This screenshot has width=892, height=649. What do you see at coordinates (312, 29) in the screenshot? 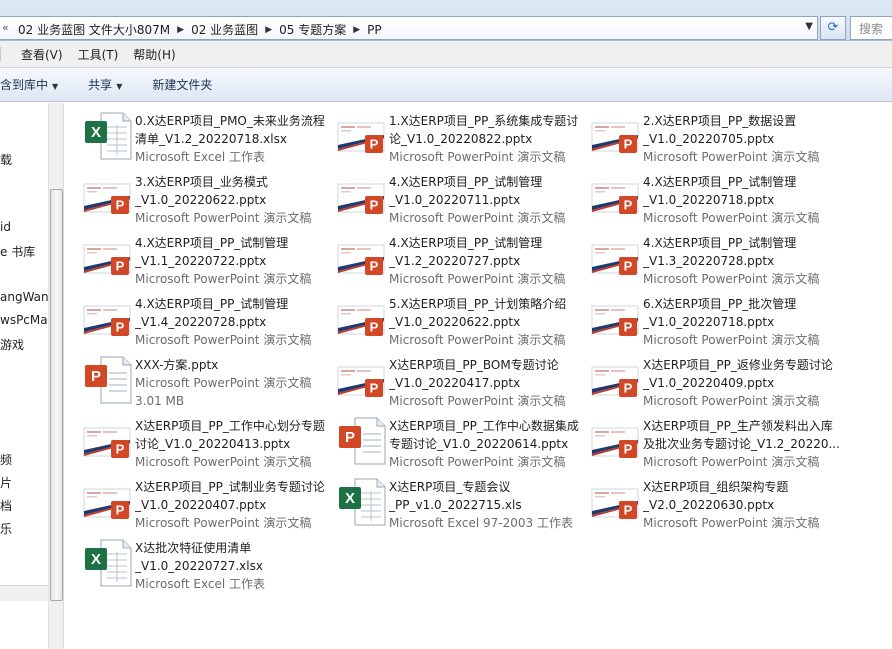
I see `breadcrumb-item-topic-plans: 05 专题方案` at bounding box center [312, 29].